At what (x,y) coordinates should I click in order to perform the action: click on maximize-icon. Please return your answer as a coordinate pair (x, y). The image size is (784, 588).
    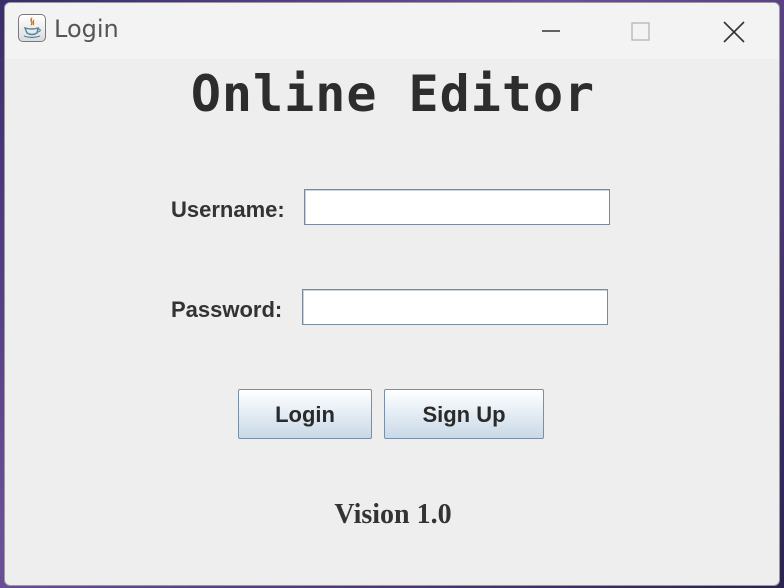
    Looking at the image, I should click on (640, 31).